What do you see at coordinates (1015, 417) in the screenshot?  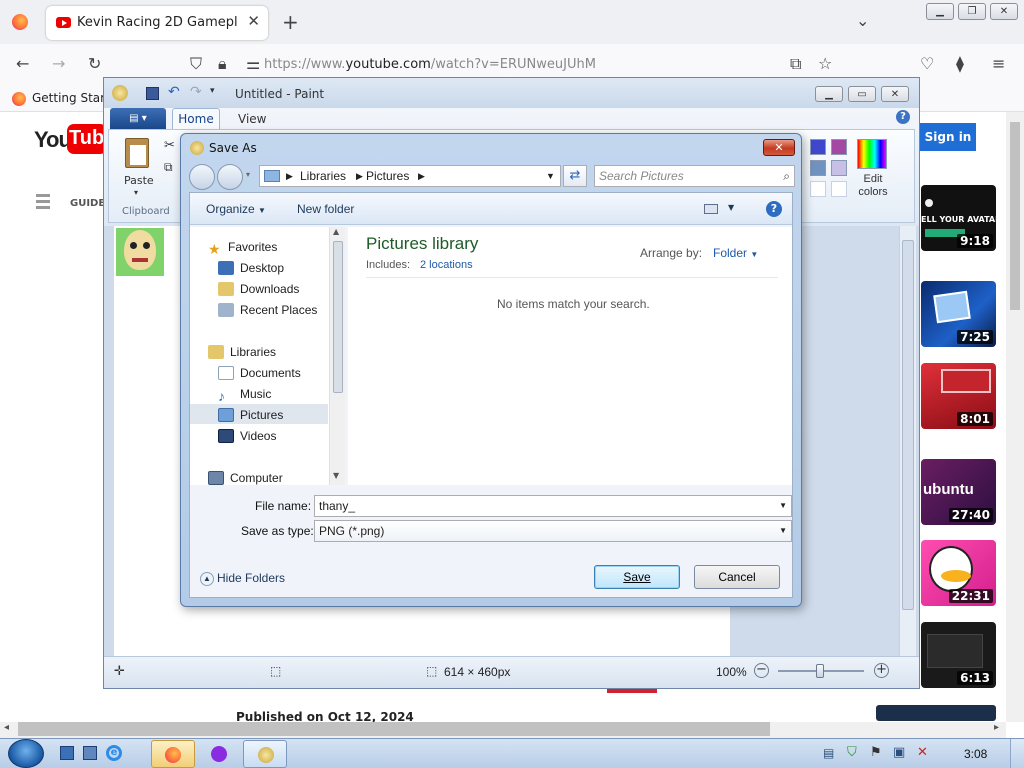 I see `page-vertical-scrollbar` at bounding box center [1015, 417].